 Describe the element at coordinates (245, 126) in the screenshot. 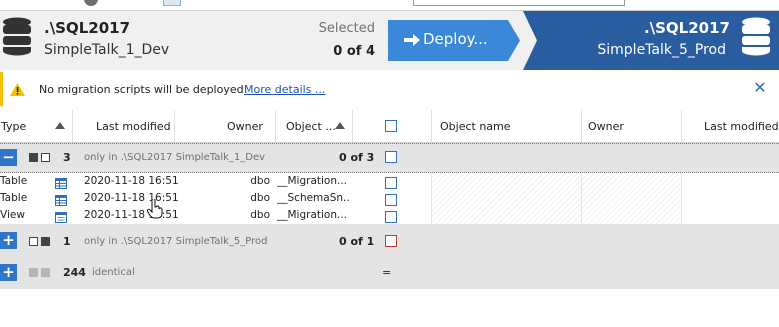

I see `column-owner: Owner` at that location.